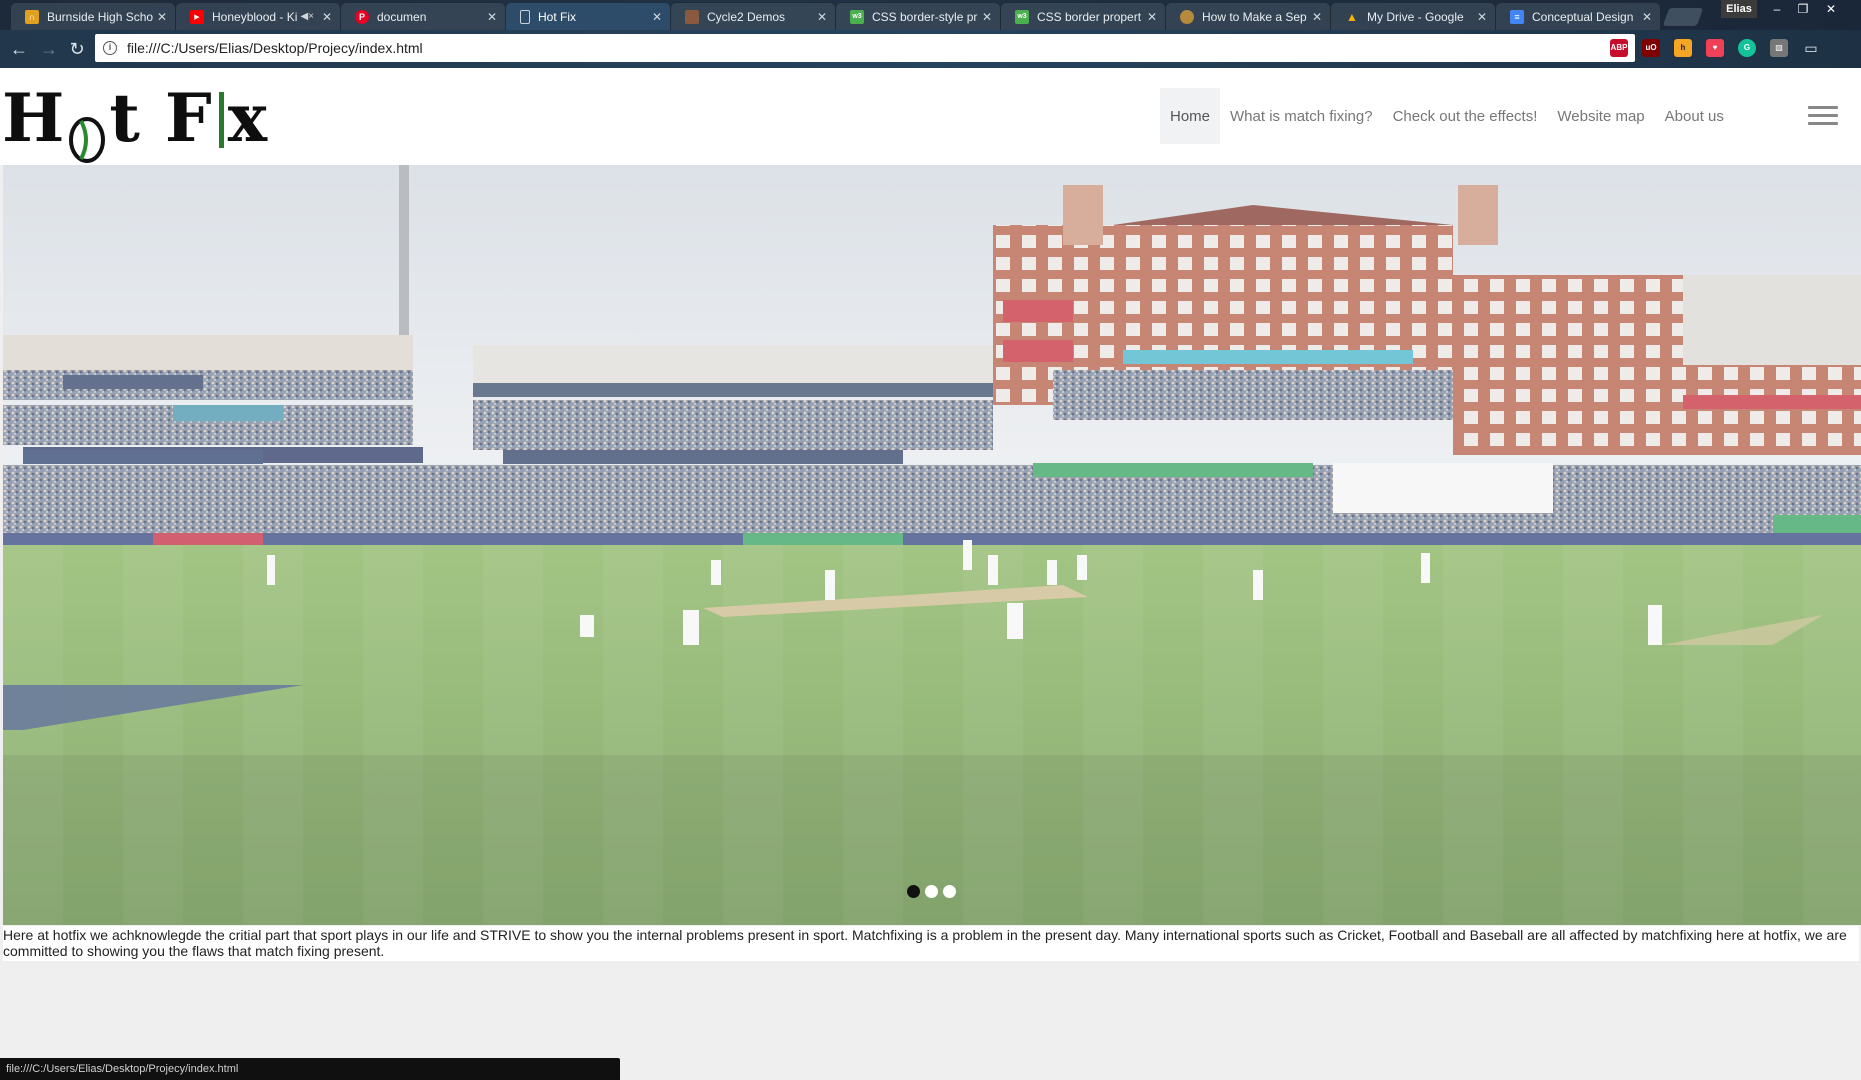 This screenshot has height=1080, width=1861. Describe the element at coordinates (1694, 116) in the screenshot. I see `nav-about-us: About us` at that location.